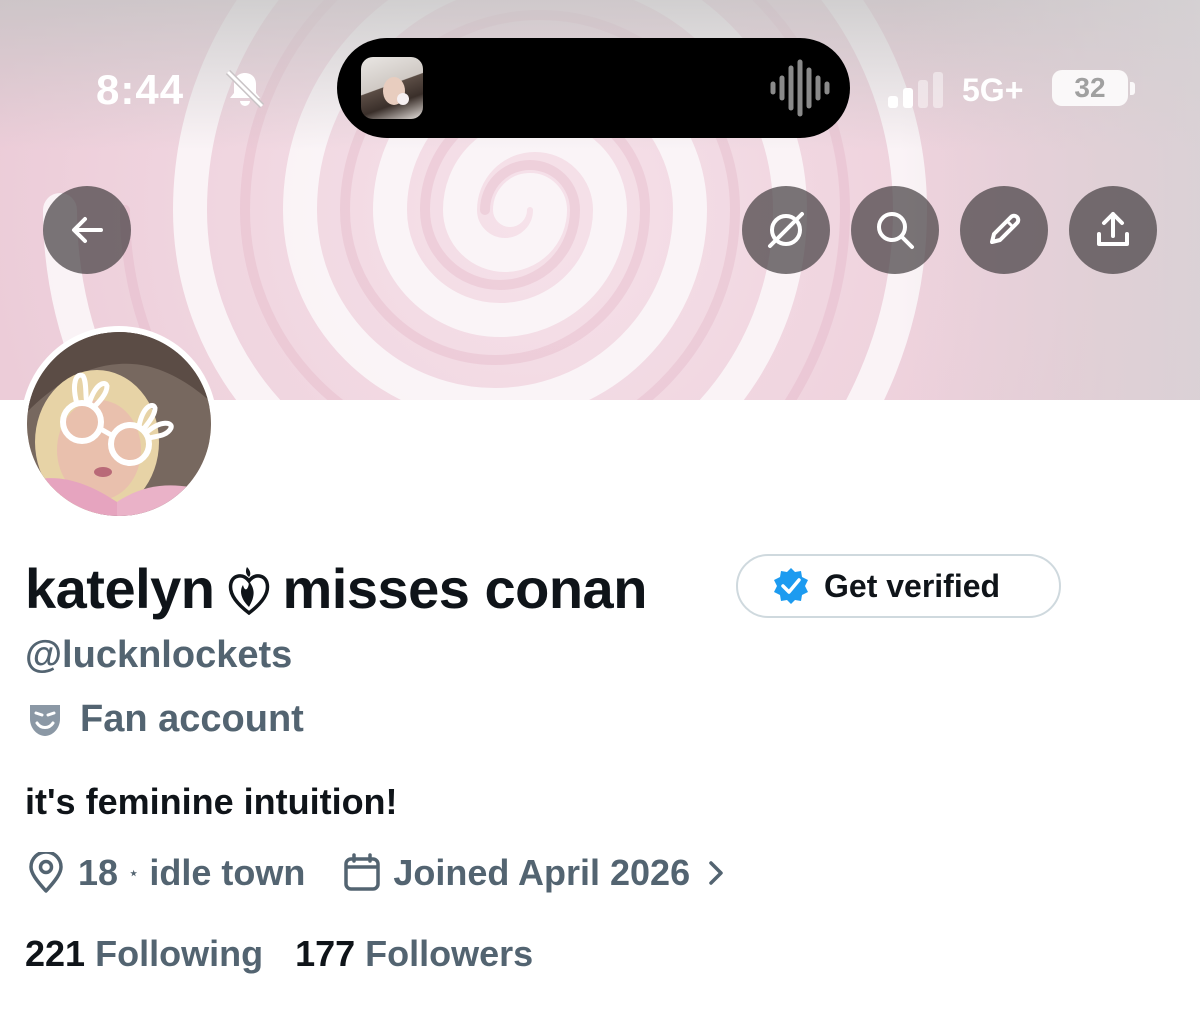  I want to click on following-link: 221 Following, so click(149, 953).